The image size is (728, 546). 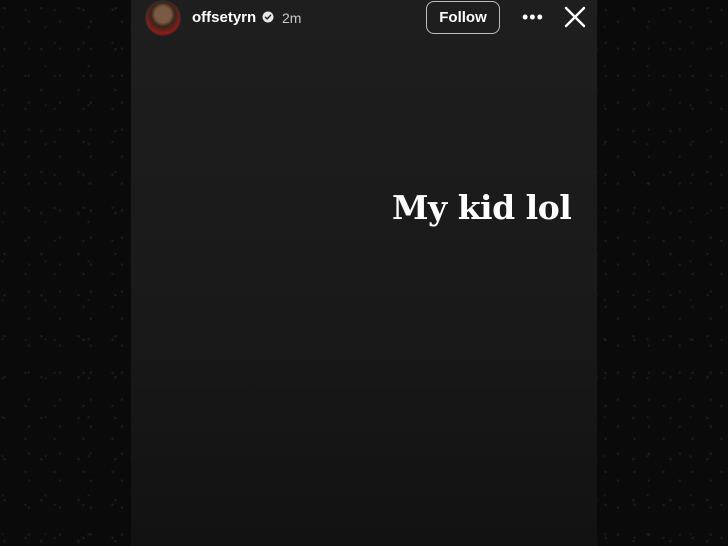 I want to click on verified-badge-icon, so click(x=268, y=17).